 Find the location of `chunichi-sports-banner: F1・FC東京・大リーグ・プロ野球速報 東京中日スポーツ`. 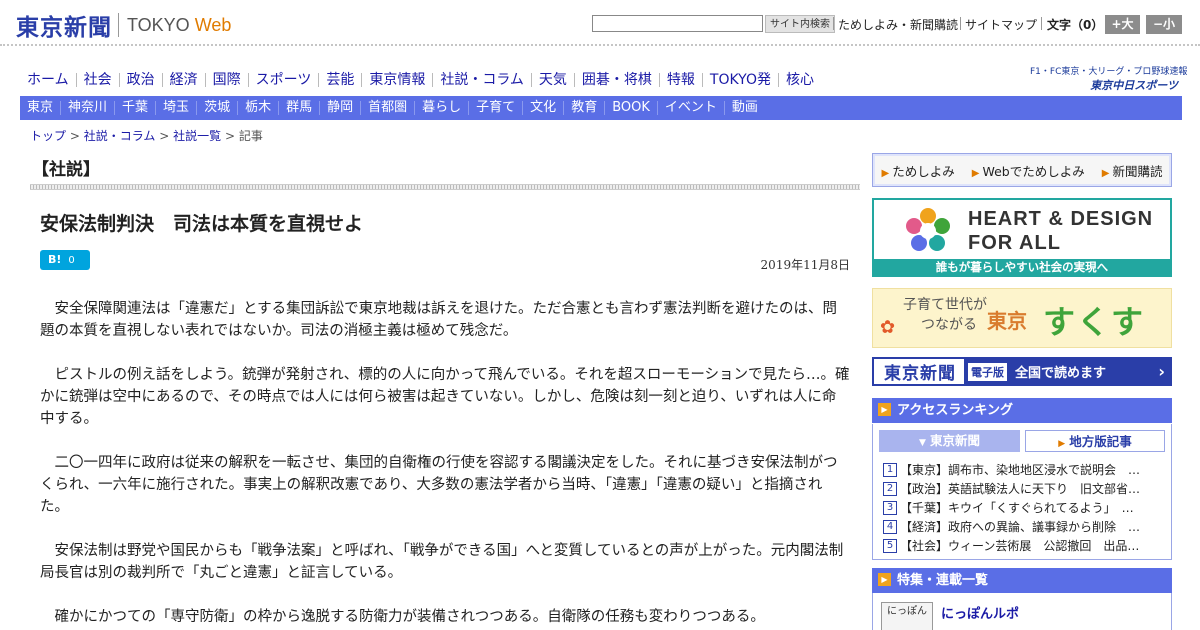

chunichi-sports-banner: F1・FC東京・大リーグ・プロ野球速報 東京中日スポーツ is located at coordinates (1108, 78).